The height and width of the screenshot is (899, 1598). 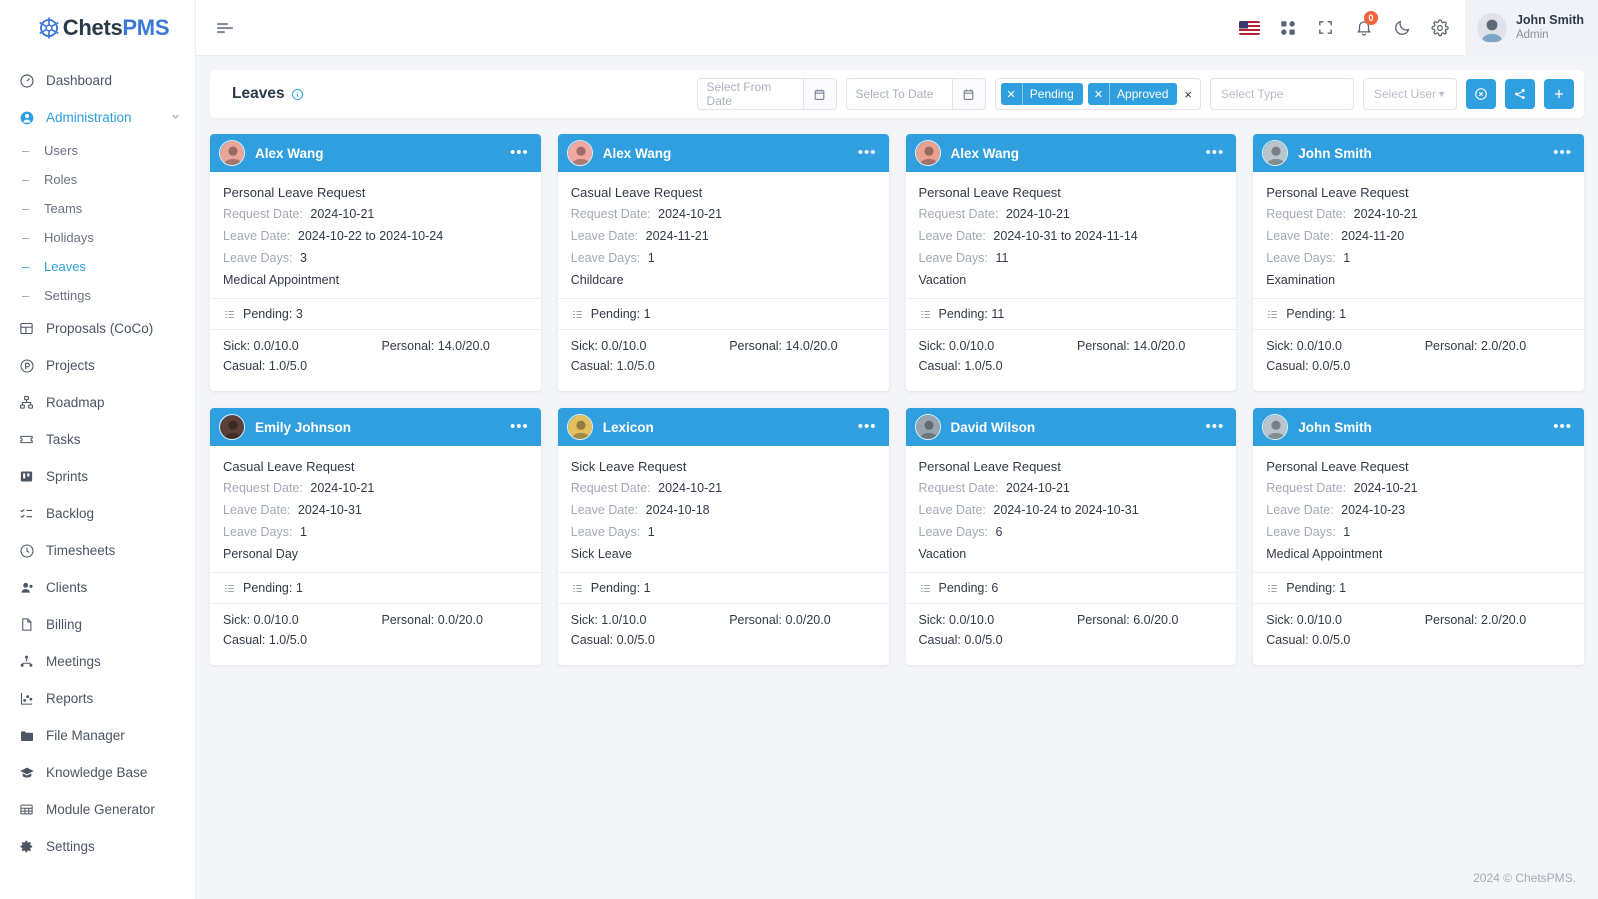 What do you see at coordinates (97, 150) in the screenshot?
I see `sidebar-item-users: – Users` at bounding box center [97, 150].